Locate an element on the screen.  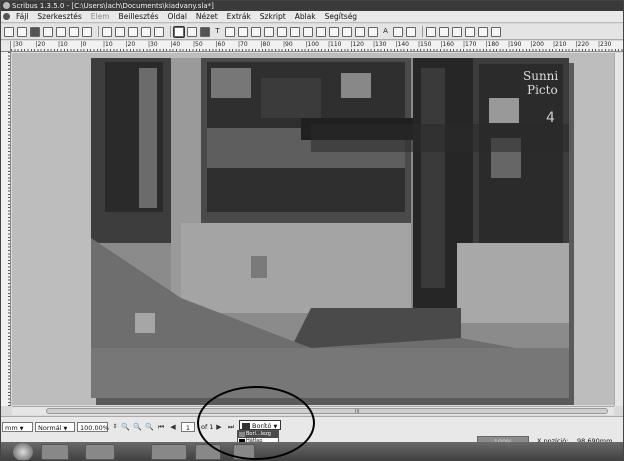
preflight-icon is located at coordinates (74, 31).